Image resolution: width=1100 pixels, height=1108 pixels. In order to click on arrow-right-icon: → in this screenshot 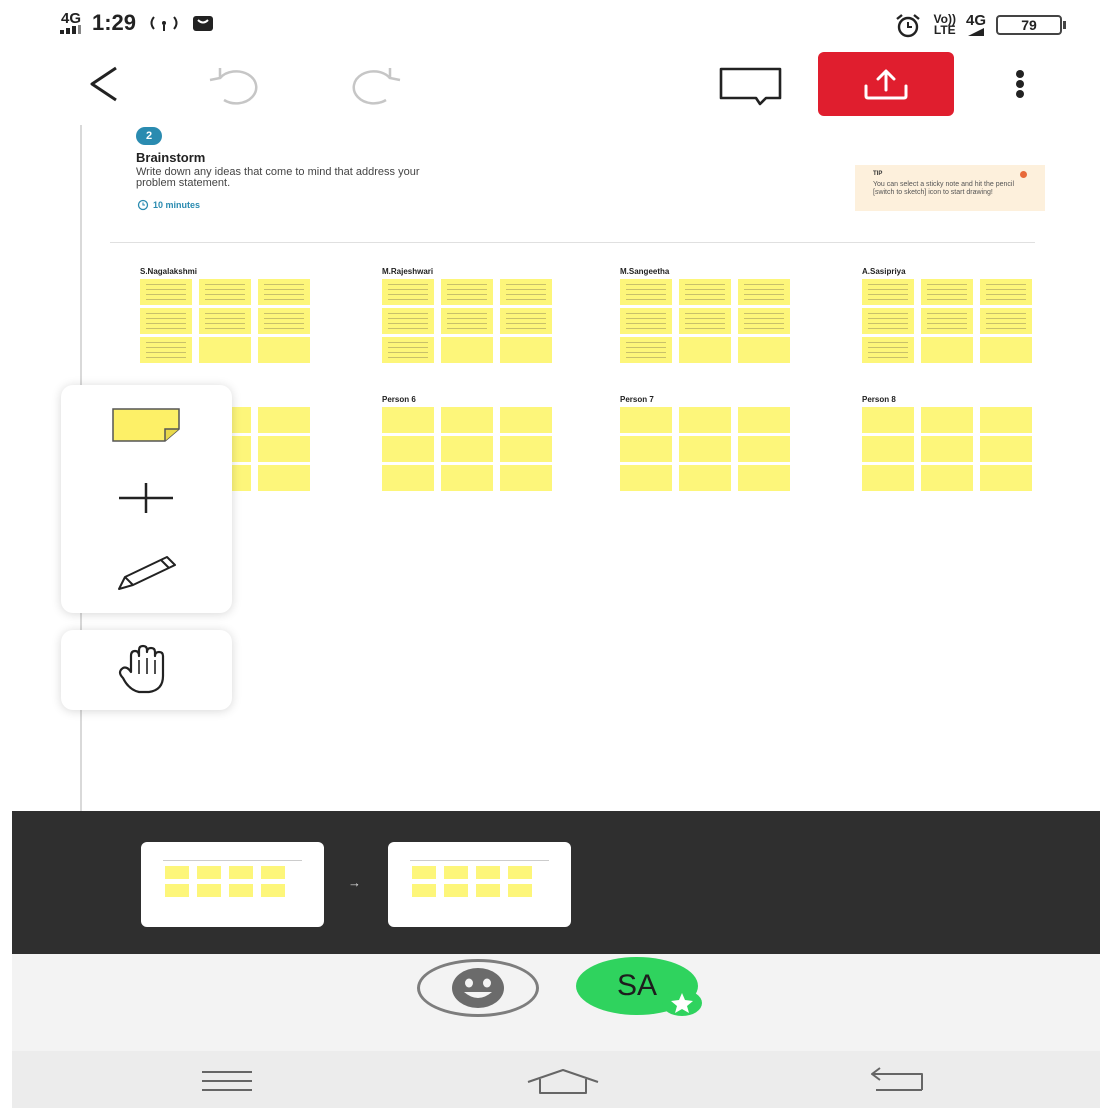, I will do `click(354, 882)`.